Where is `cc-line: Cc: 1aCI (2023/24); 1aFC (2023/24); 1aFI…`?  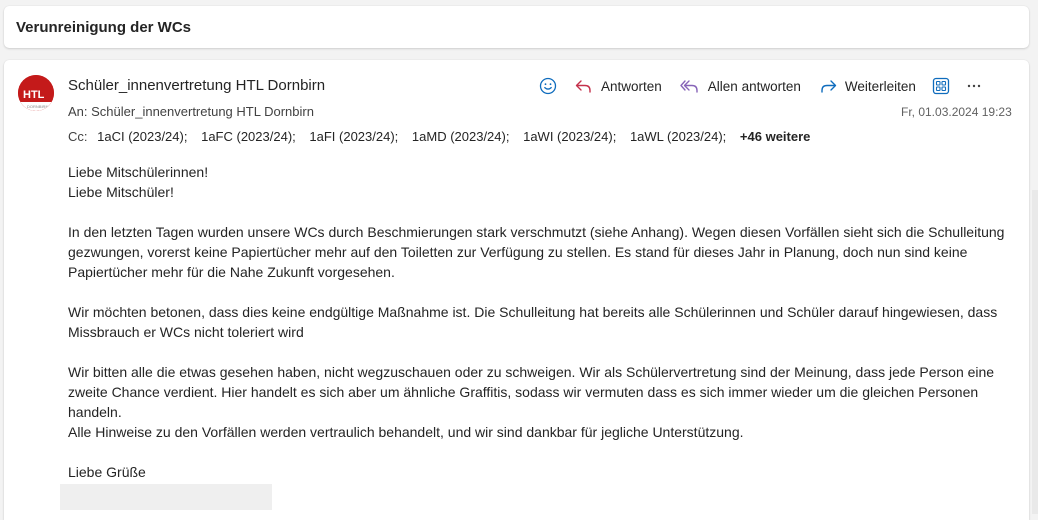 cc-line: Cc: 1aCI (2023/24); 1aFC (2023/24); 1aFI… is located at coordinates (439, 136).